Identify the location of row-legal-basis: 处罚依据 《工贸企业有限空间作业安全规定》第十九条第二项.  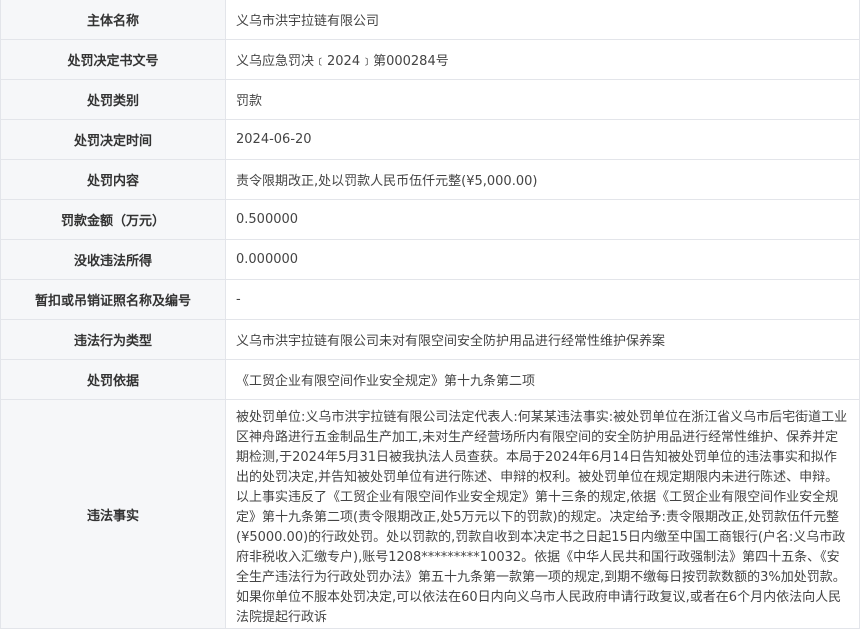
(430, 379).